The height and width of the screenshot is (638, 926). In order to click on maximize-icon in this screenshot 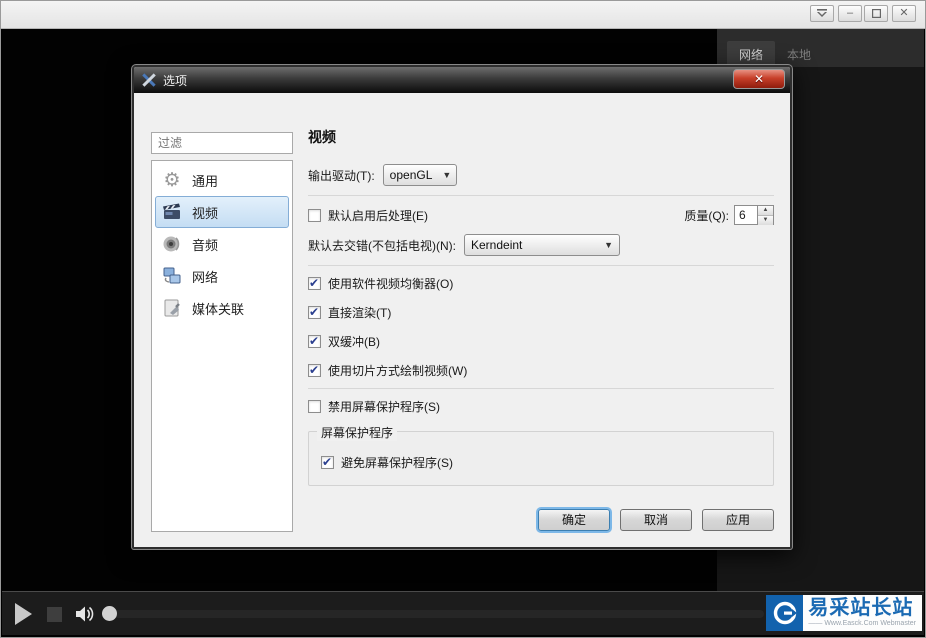, I will do `click(876, 13)`.